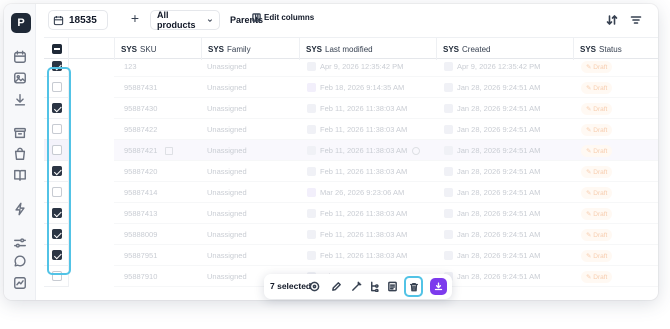 This screenshot has width=670, height=329. I want to click on products-filter-dropdown: All products, so click(185, 20).